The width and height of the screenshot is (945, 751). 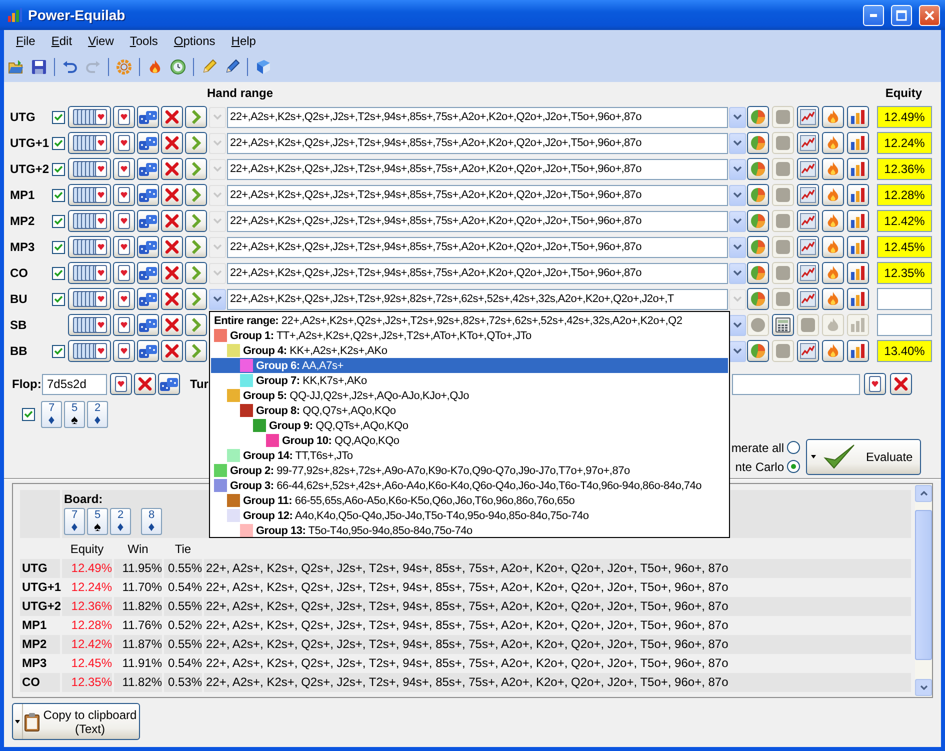 I want to click on flame-icon, so click(x=155, y=67).